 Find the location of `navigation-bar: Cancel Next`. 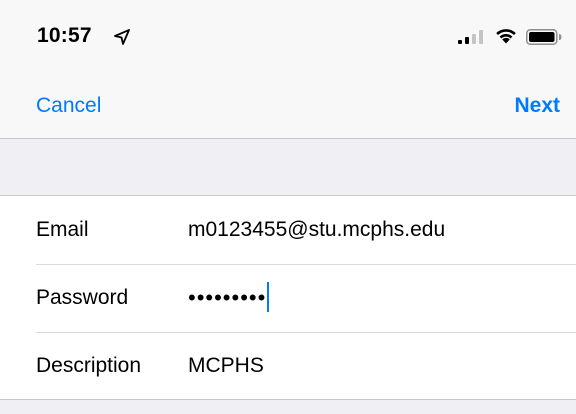

navigation-bar: Cancel Next is located at coordinates (288, 109).